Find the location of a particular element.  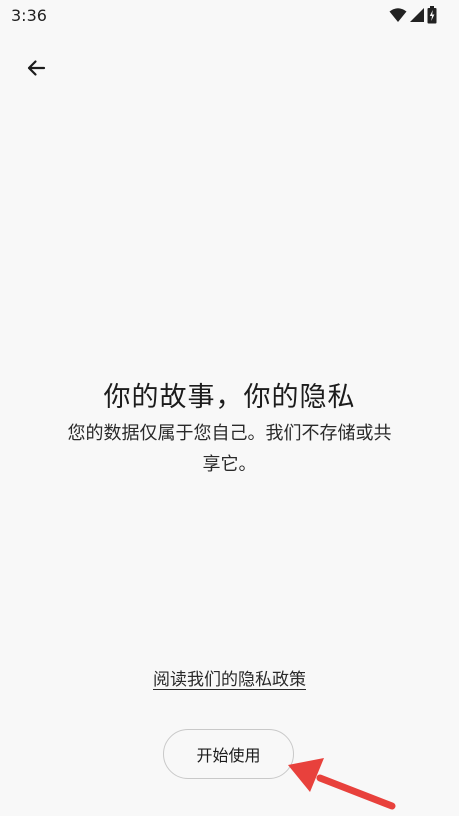

page-title: 你的故事，你的隐私 is located at coordinates (229, 397).